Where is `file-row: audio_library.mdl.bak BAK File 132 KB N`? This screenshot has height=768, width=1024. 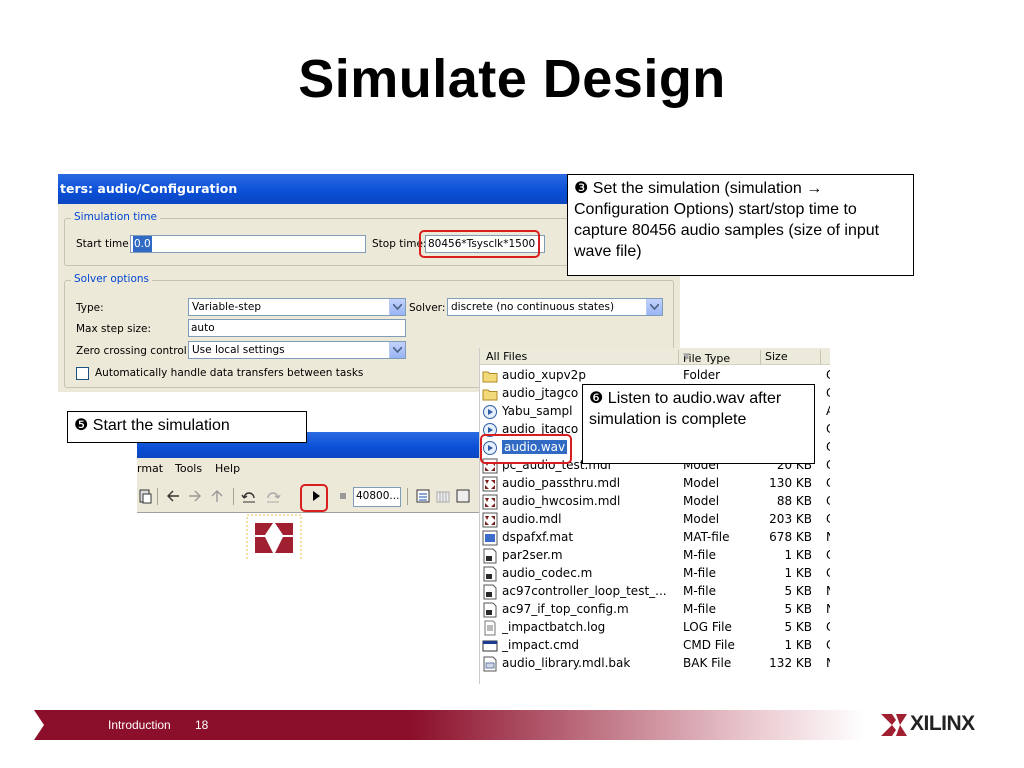 file-row: audio_library.mdl.bak BAK File 132 KB N is located at coordinates (655, 664).